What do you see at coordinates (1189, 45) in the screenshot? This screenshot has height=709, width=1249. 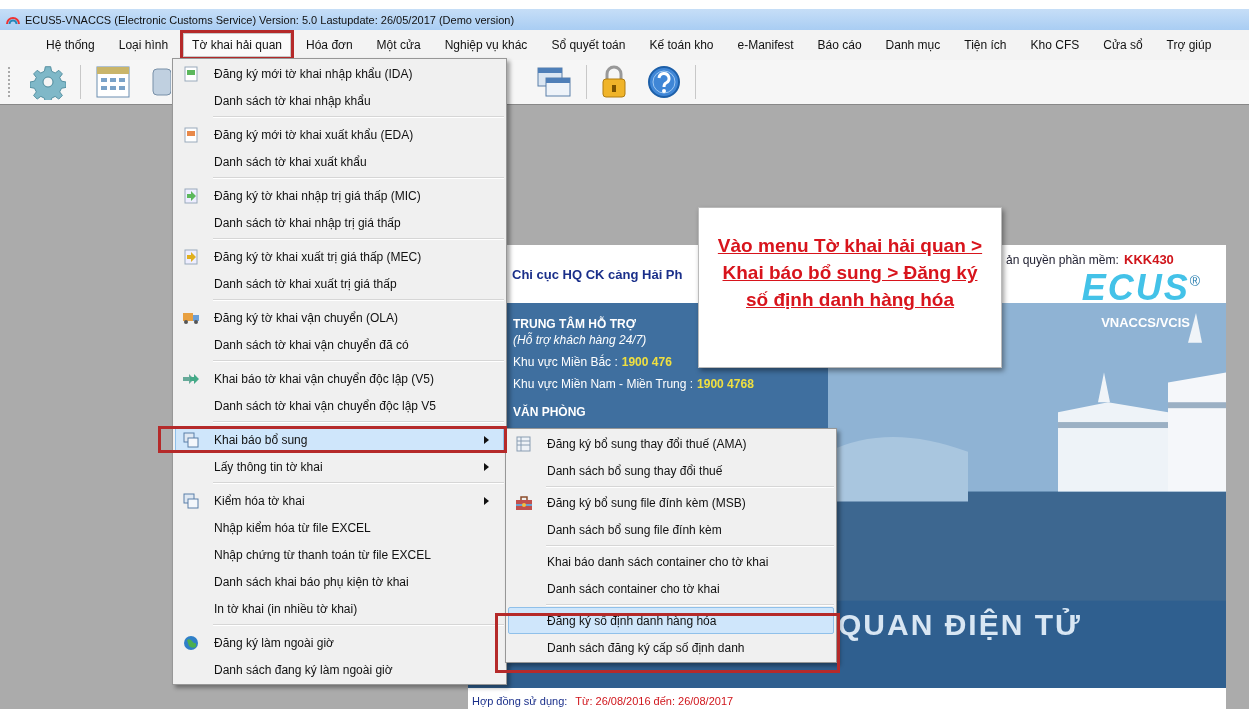 I see `menu-item: Trợ giúp` at bounding box center [1189, 45].